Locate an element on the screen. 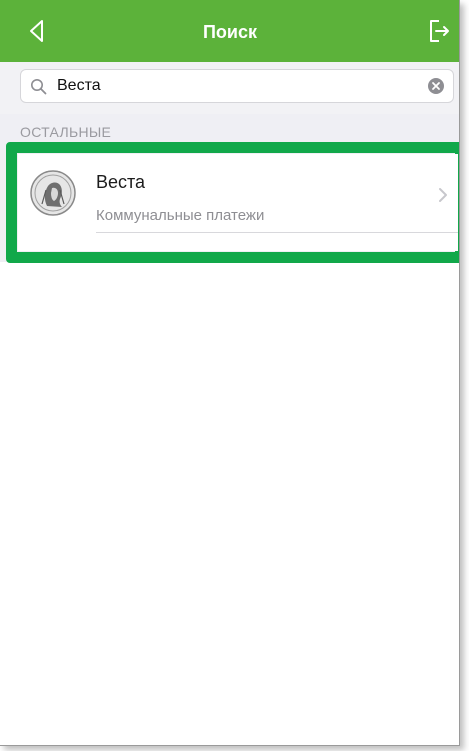  clear-icon is located at coordinates (436, 86).